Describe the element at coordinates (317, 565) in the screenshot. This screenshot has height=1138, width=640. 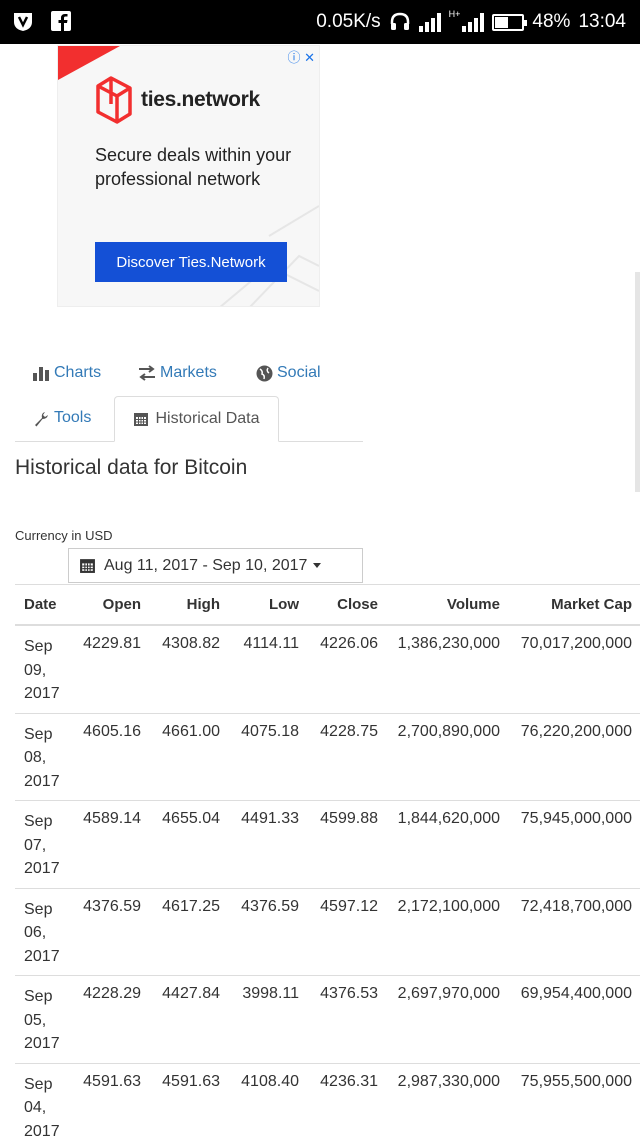
I see `chevron-down-icon` at that location.